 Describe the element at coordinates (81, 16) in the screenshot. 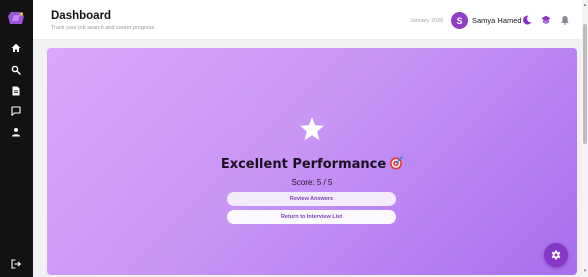

I see `page-title: Dashboard` at that location.